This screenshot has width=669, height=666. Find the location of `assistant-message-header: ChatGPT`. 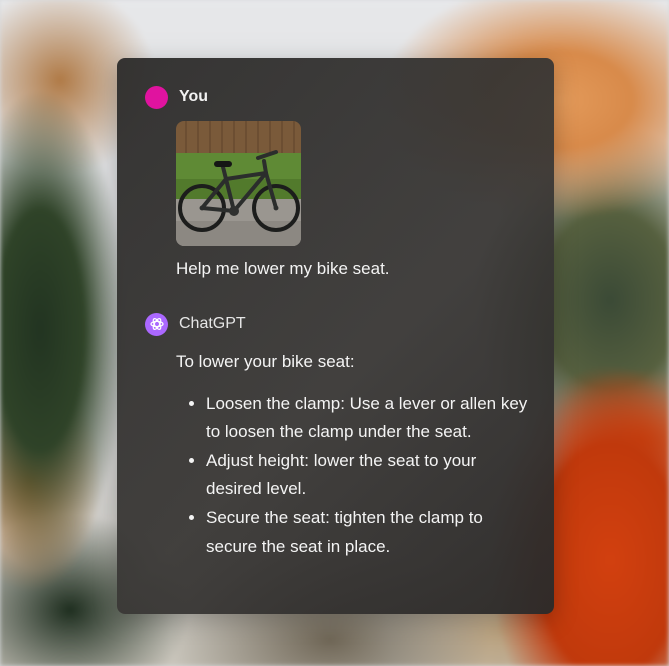

assistant-message-header: ChatGPT is located at coordinates (195, 324).